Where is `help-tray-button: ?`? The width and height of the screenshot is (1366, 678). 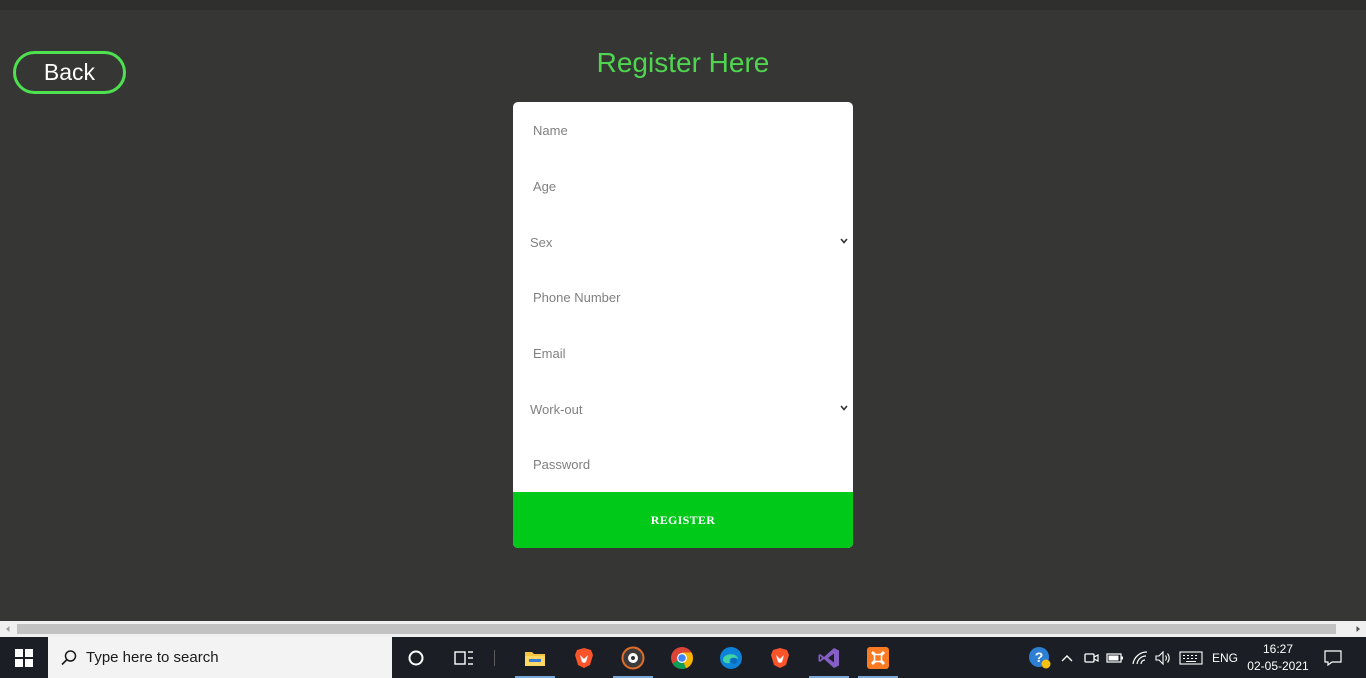
help-tray-button: ? is located at coordinates (1040, 657).